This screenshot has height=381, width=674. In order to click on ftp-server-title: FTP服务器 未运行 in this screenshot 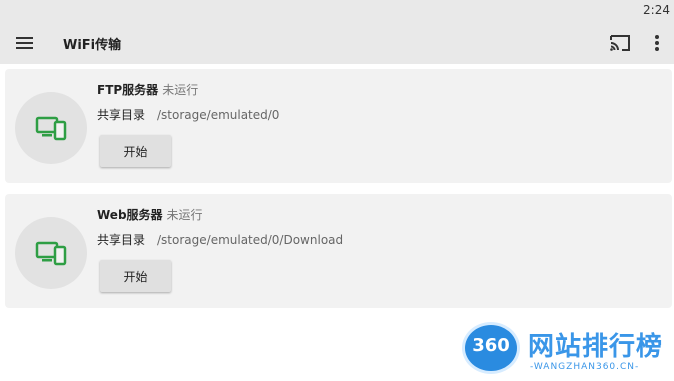, I will do `click(147, 89)`.